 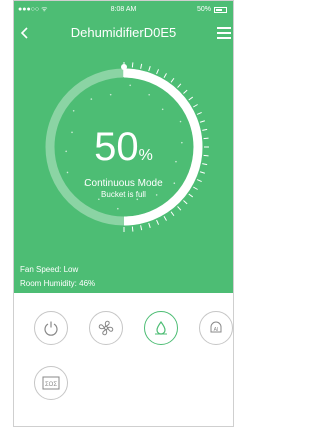 What do you see at coordinates (25, 33) in the screenshot?
I see `back-icon` at bounding box center [25, 33].